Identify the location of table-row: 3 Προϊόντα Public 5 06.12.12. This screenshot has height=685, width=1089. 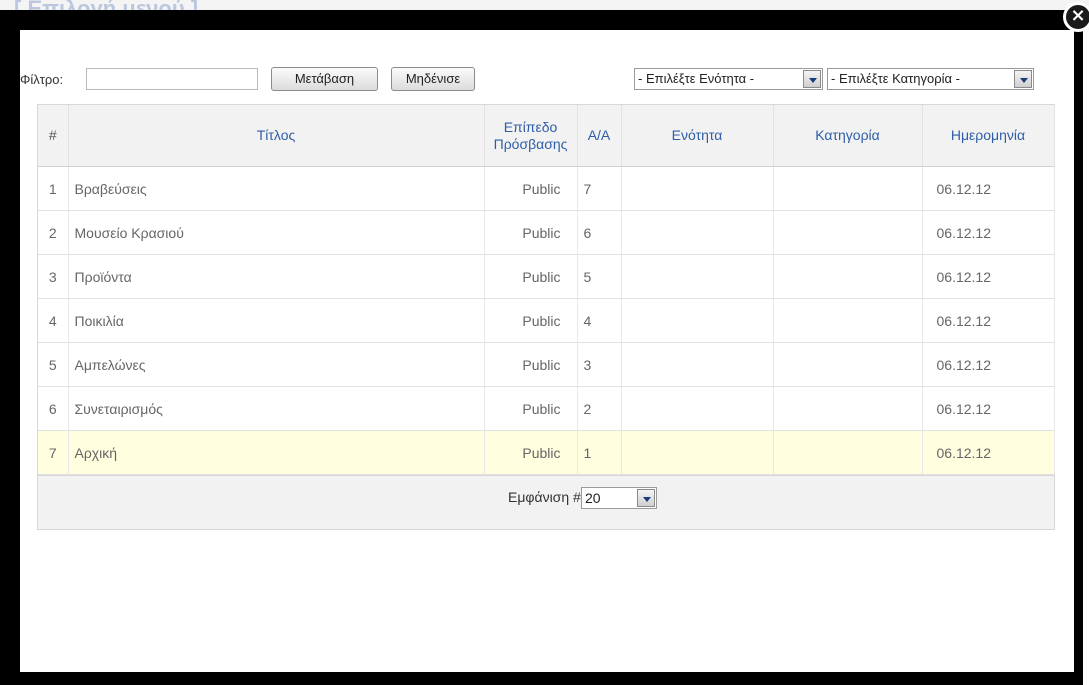
(546, 276).